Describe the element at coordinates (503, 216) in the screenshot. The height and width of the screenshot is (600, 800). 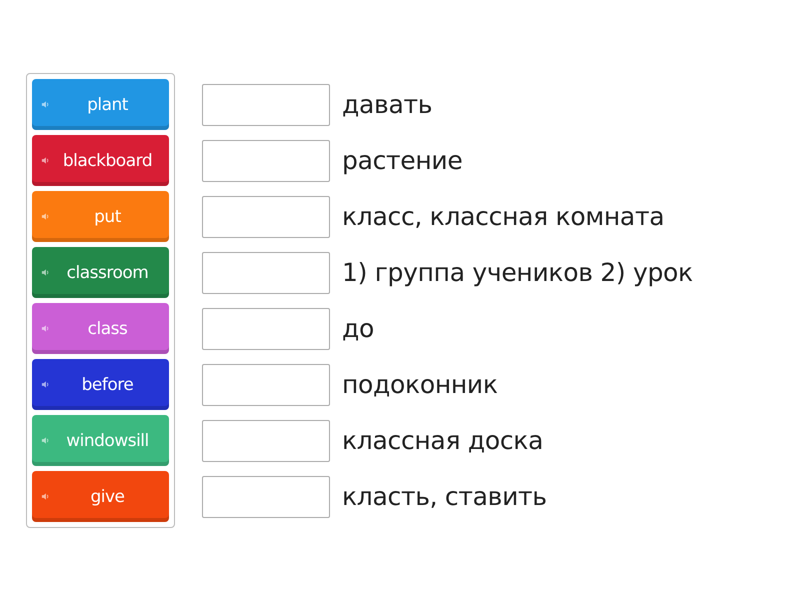
I see `definition-text: класс, классная комната` at that location.